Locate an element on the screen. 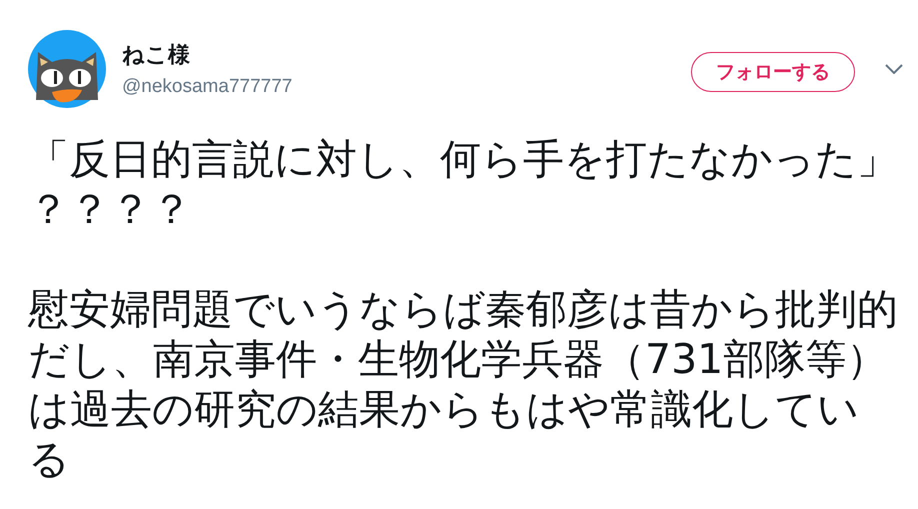  cat-avatar-icon is located at coordinates (67, 69).